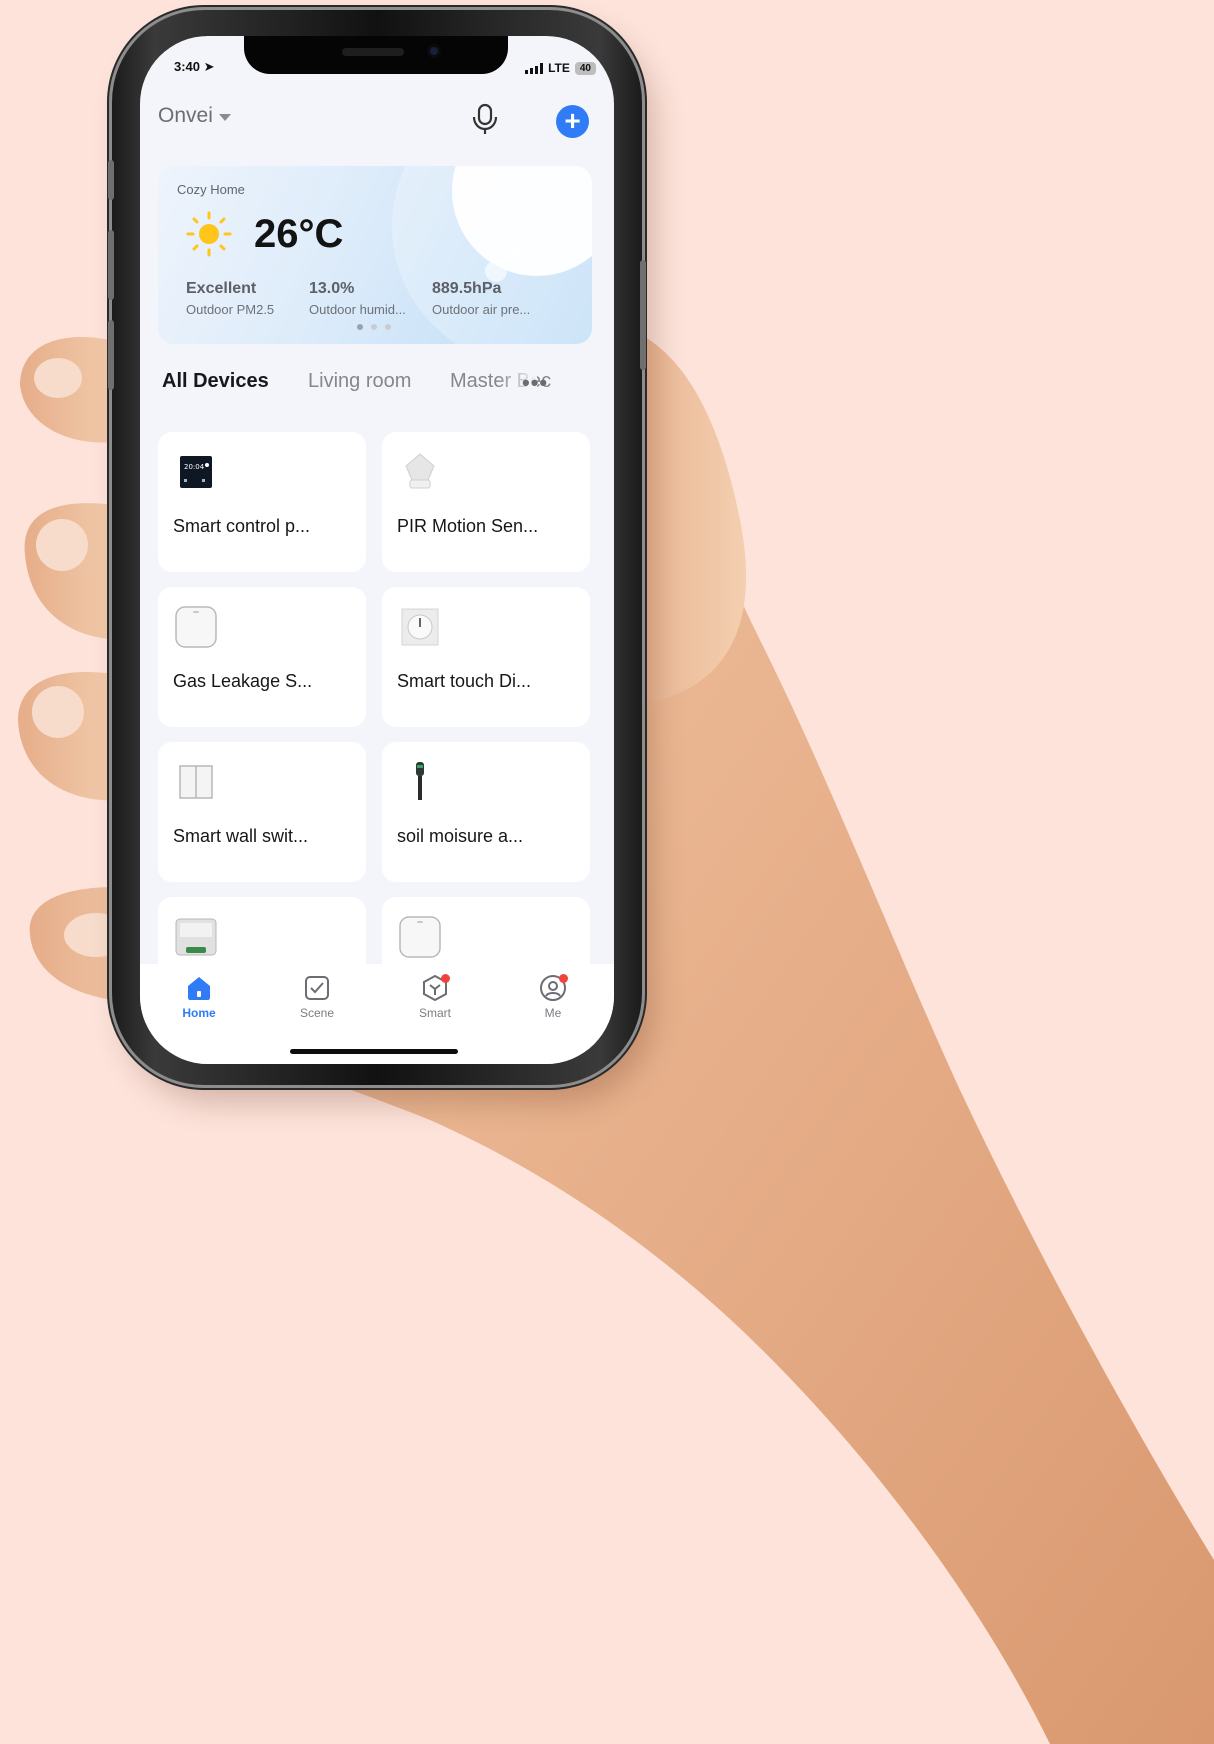 This screenshot has height=1744, width=1214. What do you see at coordinates (373, 52) in the screenshot?
I see `speaker-grille` at bounding box center [373, 52].